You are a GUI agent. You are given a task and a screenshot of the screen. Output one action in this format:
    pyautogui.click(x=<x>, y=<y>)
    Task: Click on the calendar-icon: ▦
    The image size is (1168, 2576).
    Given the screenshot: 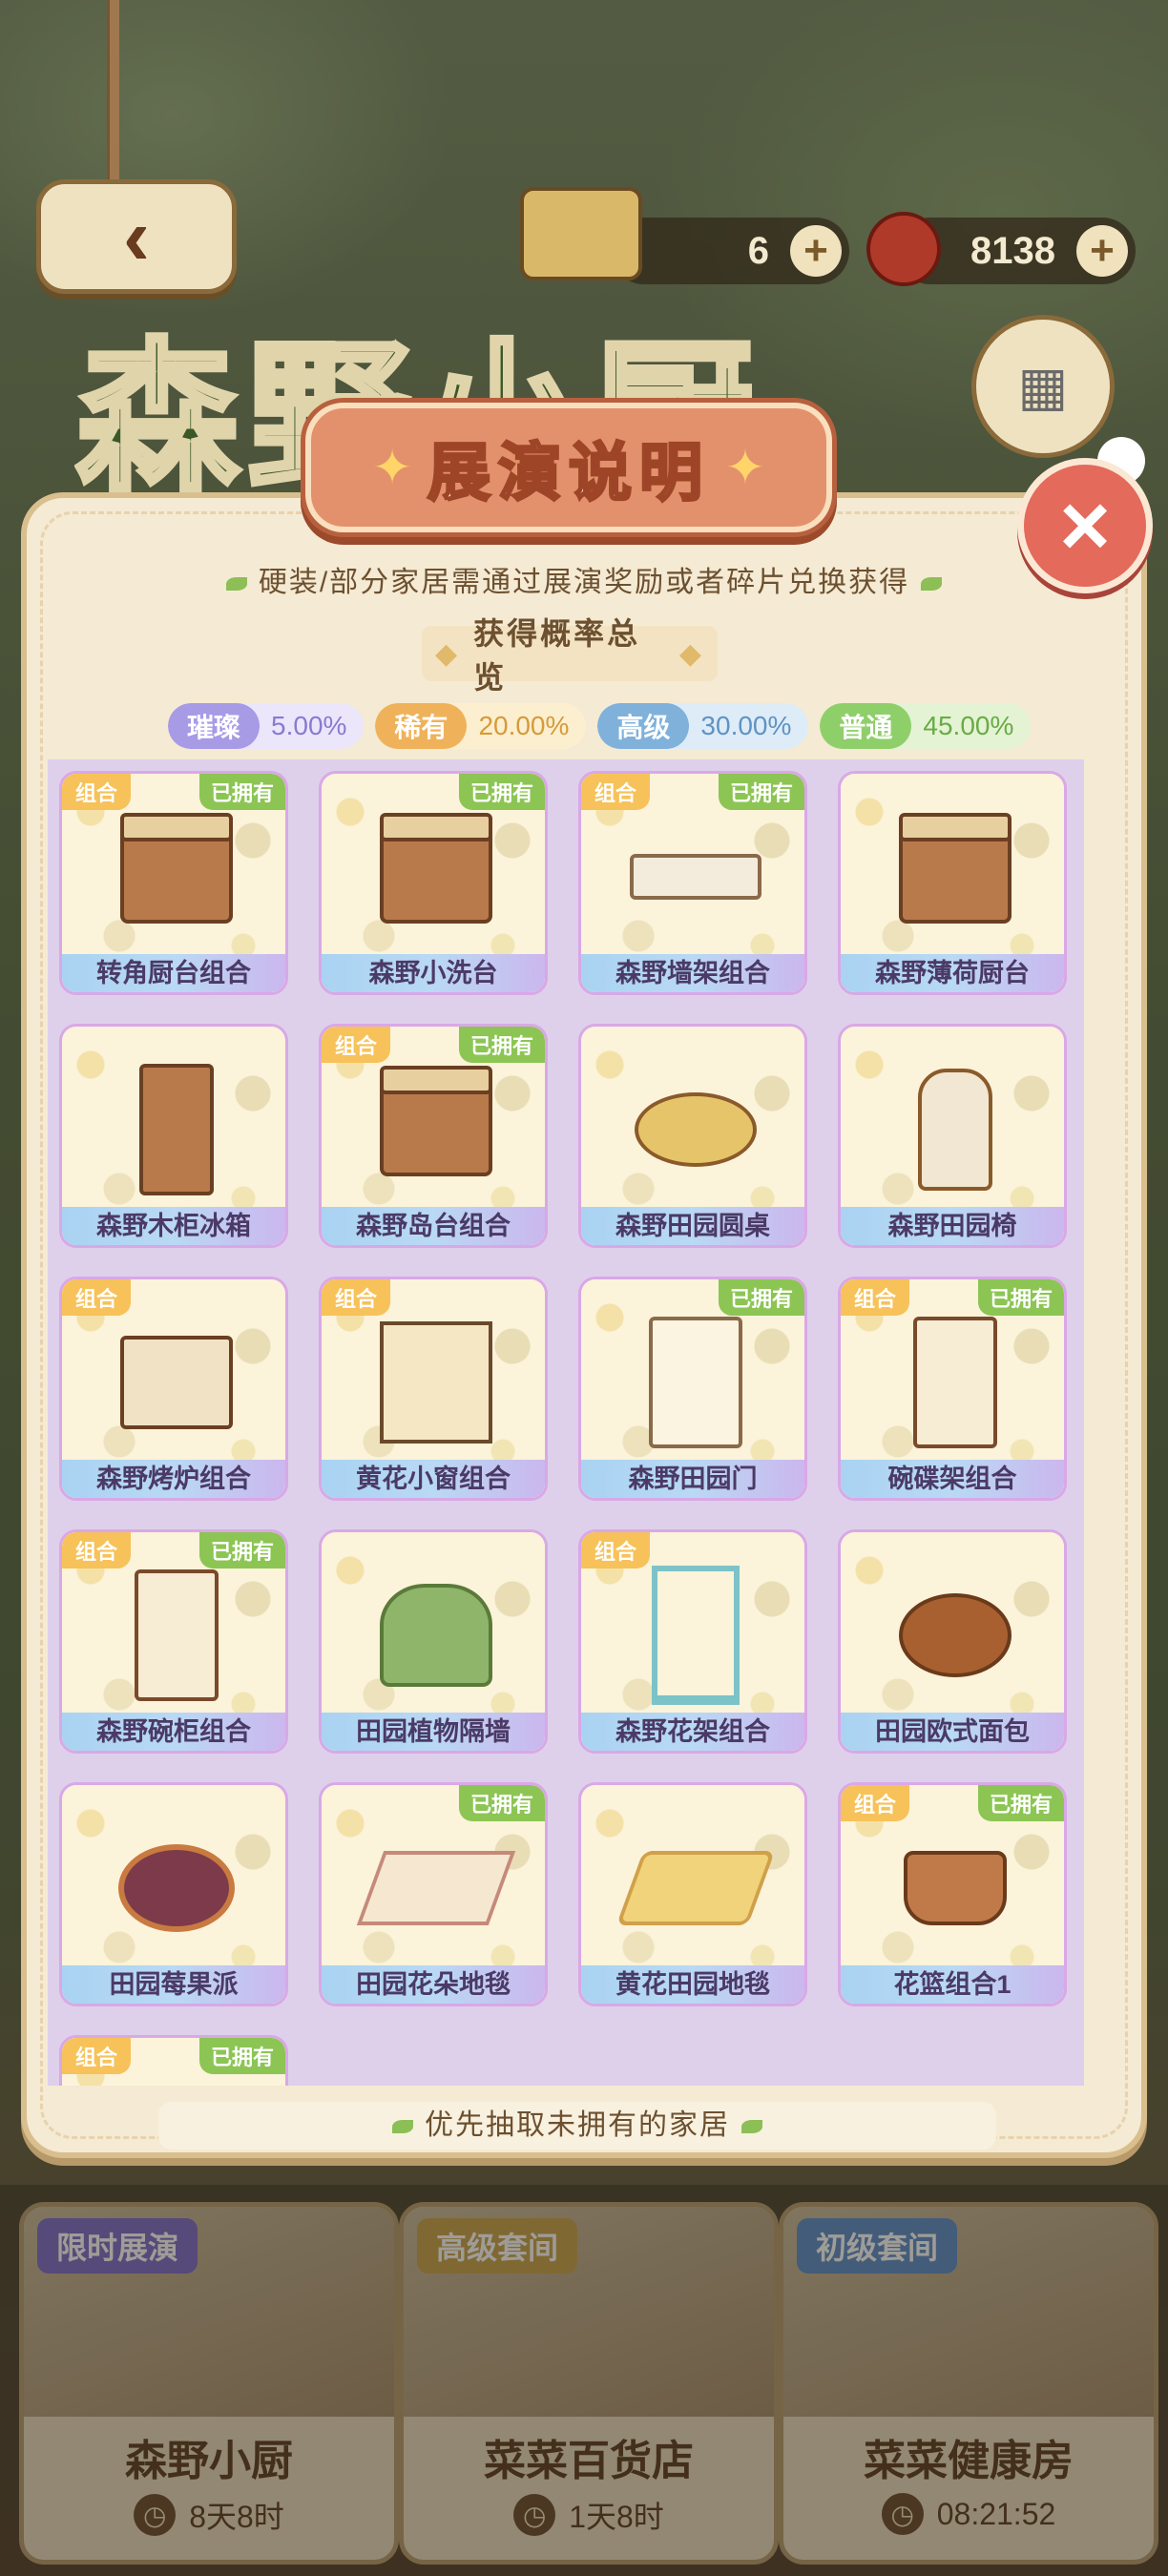 What is the action you would take?
    pyautogui.click(x=1043, y=386)
    